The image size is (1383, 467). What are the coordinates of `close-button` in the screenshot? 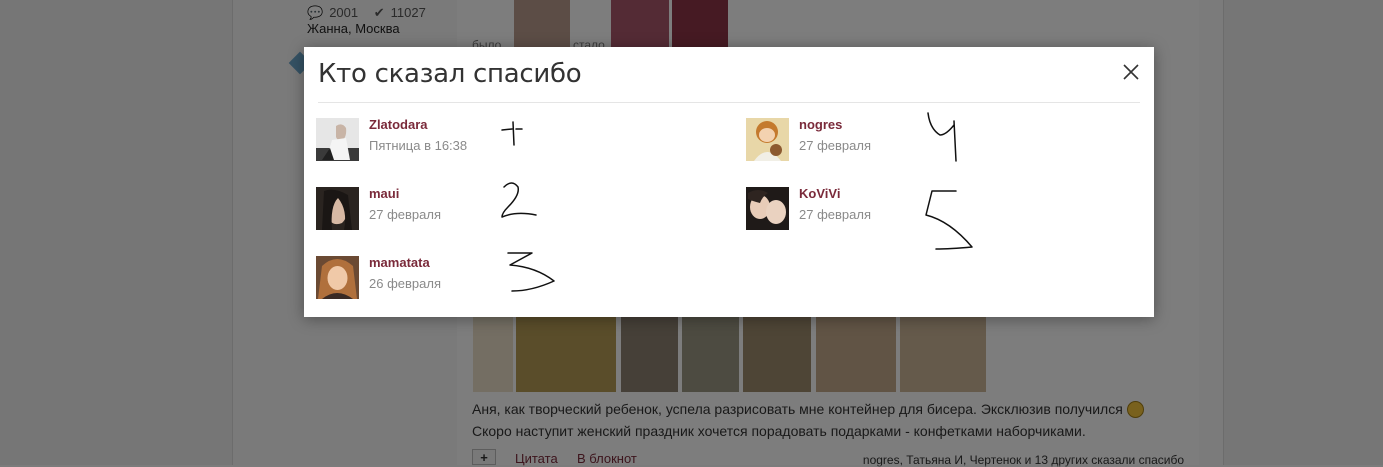 It's located at (1131, 72).